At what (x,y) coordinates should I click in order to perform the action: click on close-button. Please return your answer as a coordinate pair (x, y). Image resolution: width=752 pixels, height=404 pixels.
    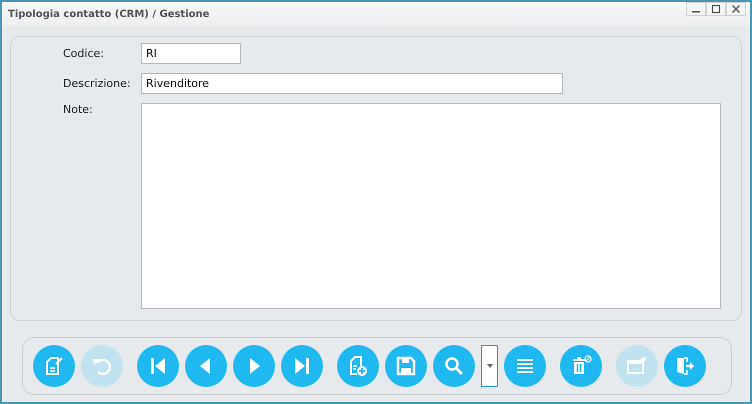
    Looking at the image, I should click on (736, 9).